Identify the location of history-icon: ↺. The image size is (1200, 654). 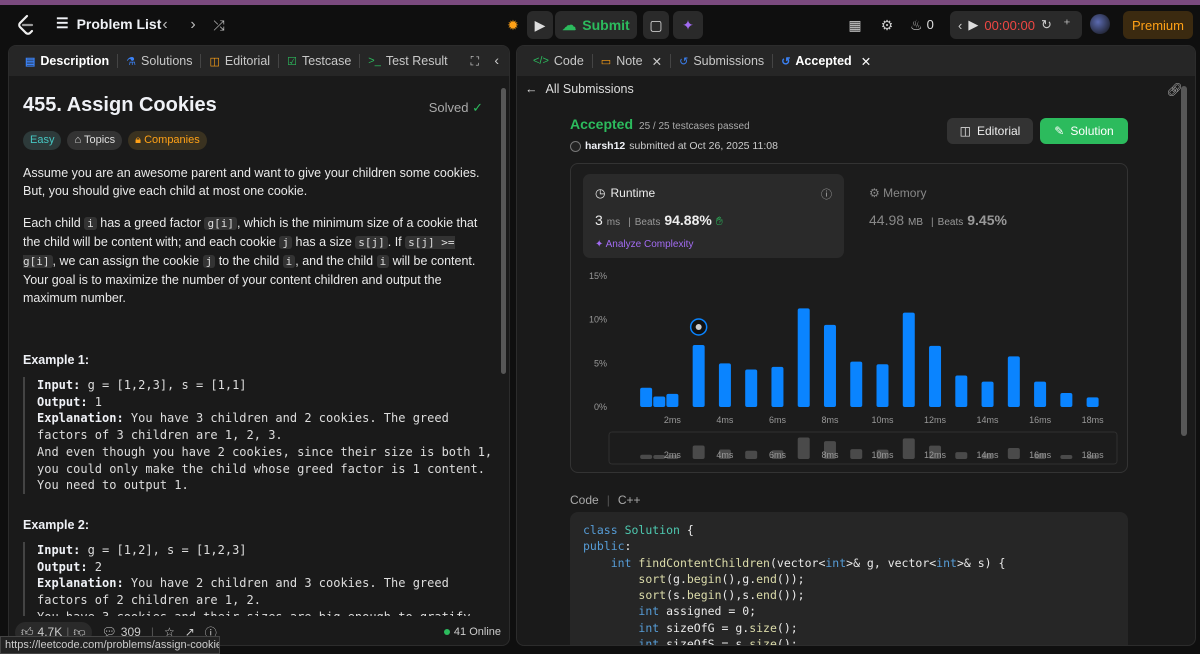
(684, 61).